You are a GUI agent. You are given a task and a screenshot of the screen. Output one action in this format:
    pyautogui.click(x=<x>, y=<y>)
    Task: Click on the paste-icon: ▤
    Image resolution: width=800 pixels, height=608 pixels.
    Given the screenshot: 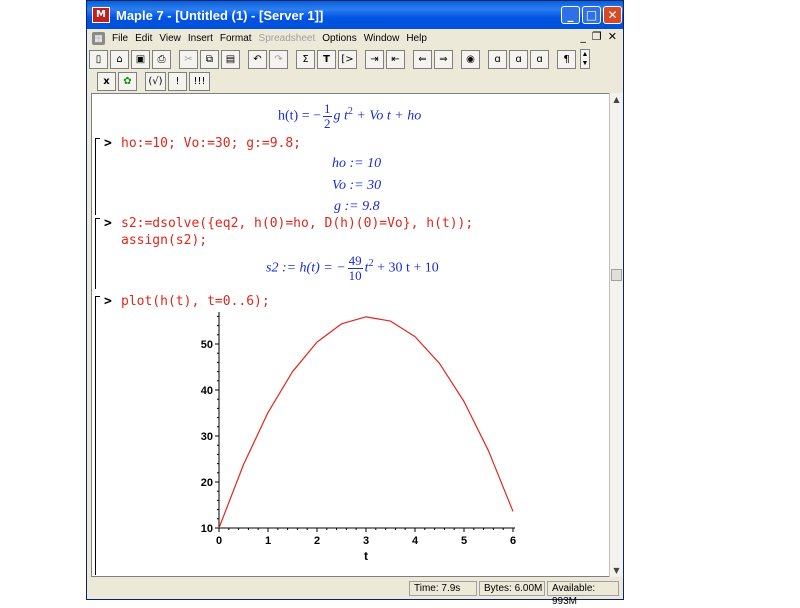 What is the action you would take?
    pyautogui.click(x=230, y=59)
    